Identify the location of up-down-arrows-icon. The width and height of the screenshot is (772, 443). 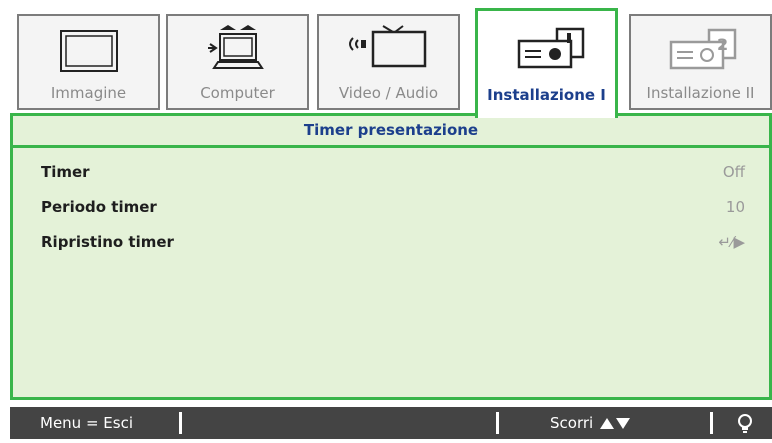
(614, 423).